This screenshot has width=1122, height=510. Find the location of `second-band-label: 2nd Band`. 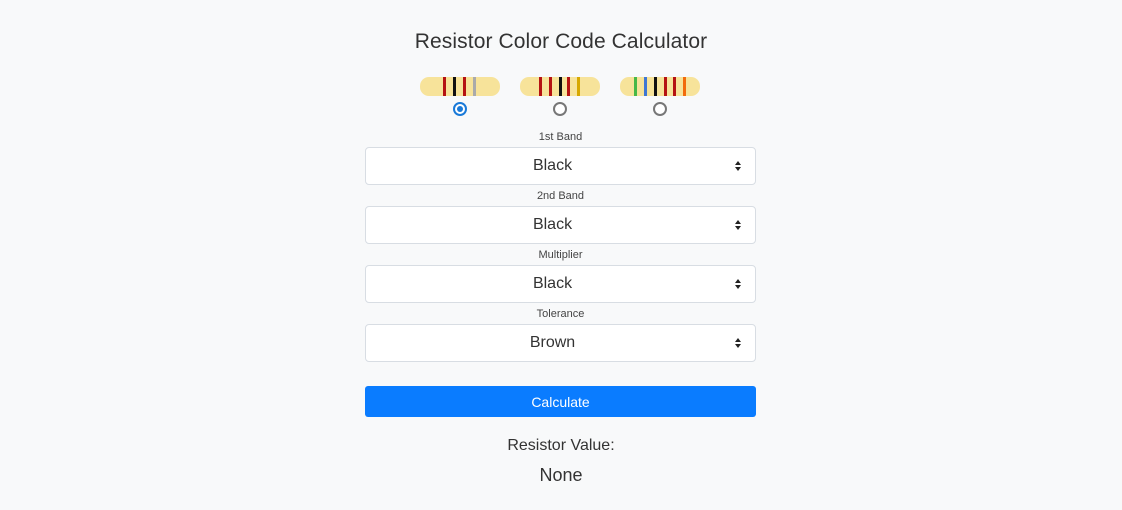

second-band-label: 2nd Band is located at coordinates (560, 196).